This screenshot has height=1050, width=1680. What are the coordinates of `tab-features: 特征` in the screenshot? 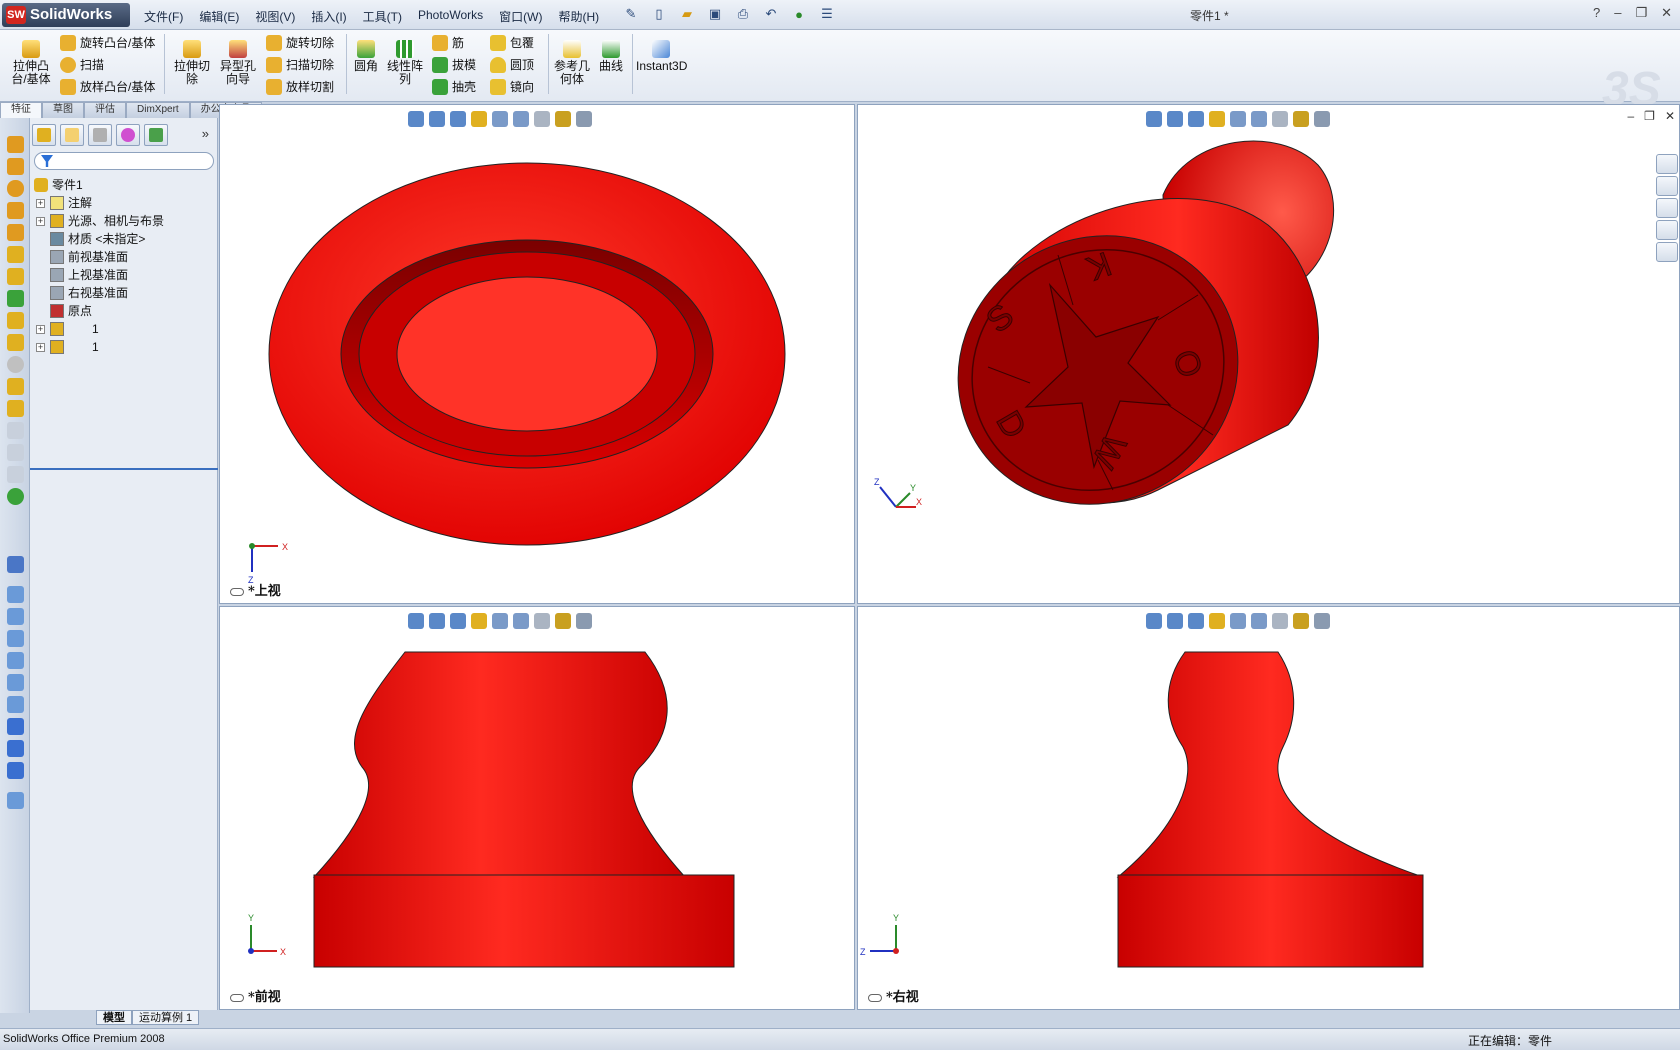 It's located at (21, 110).